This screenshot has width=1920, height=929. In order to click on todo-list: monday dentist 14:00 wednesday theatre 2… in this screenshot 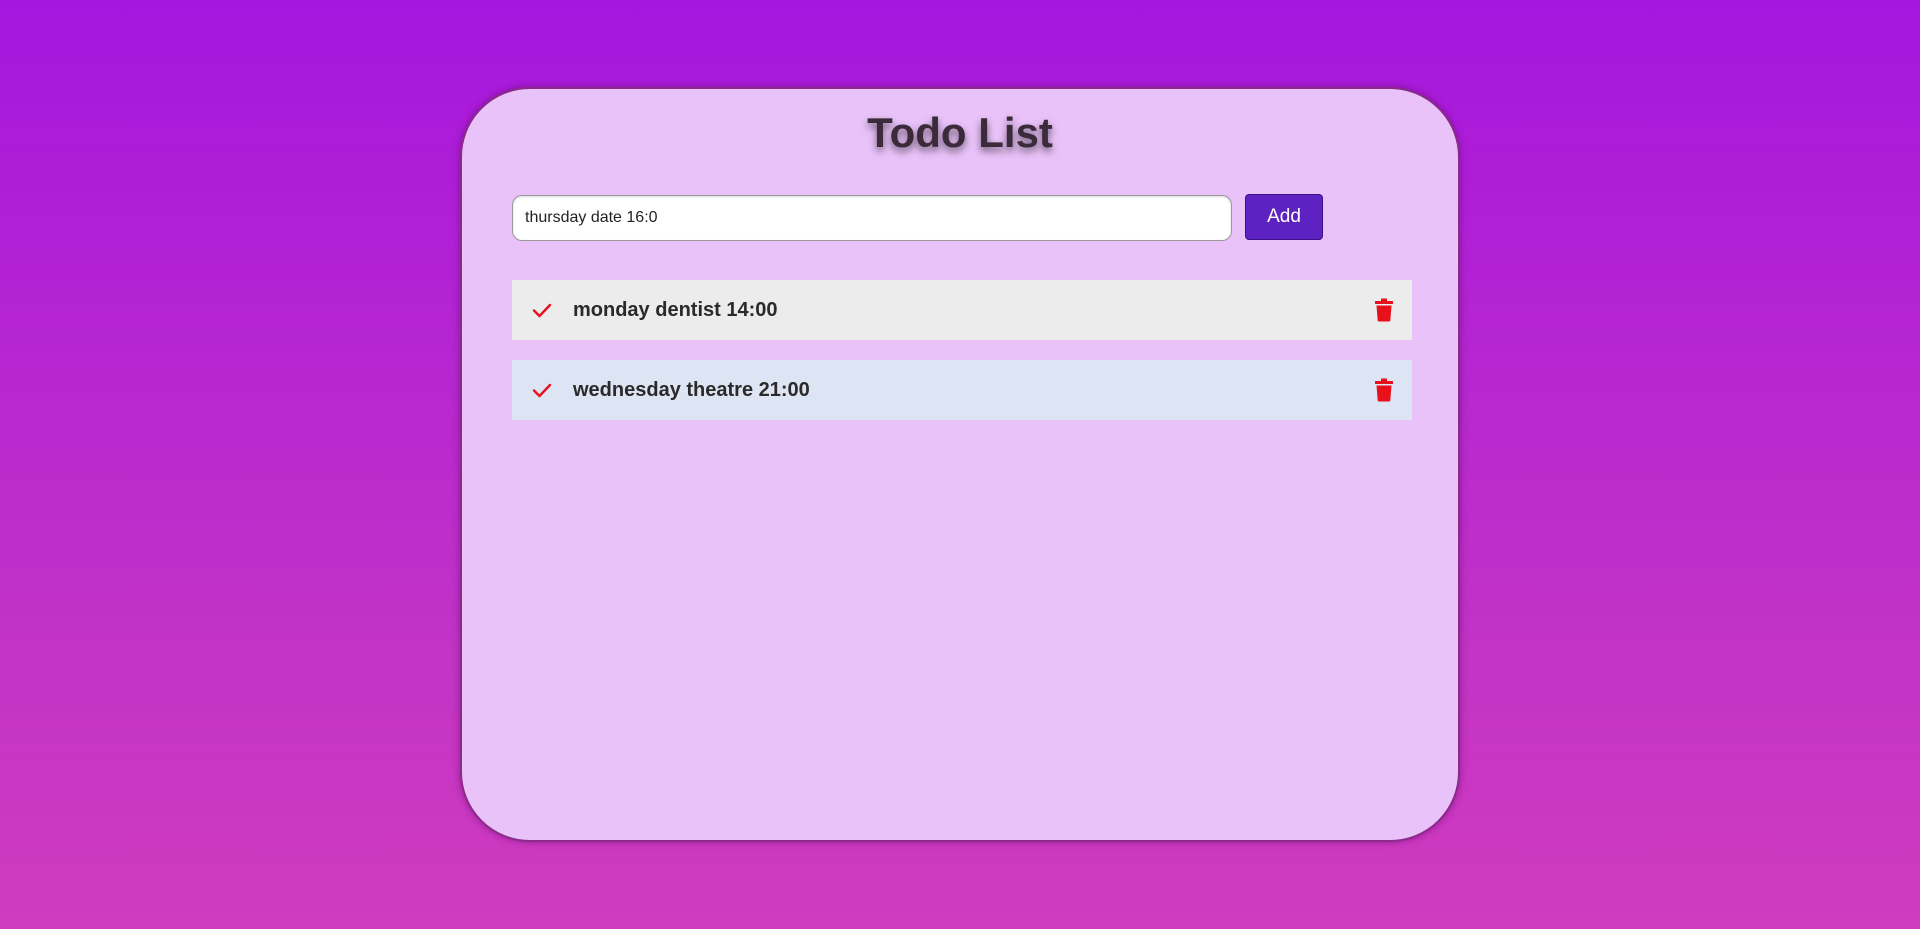, I will do `click(962, 360)`.